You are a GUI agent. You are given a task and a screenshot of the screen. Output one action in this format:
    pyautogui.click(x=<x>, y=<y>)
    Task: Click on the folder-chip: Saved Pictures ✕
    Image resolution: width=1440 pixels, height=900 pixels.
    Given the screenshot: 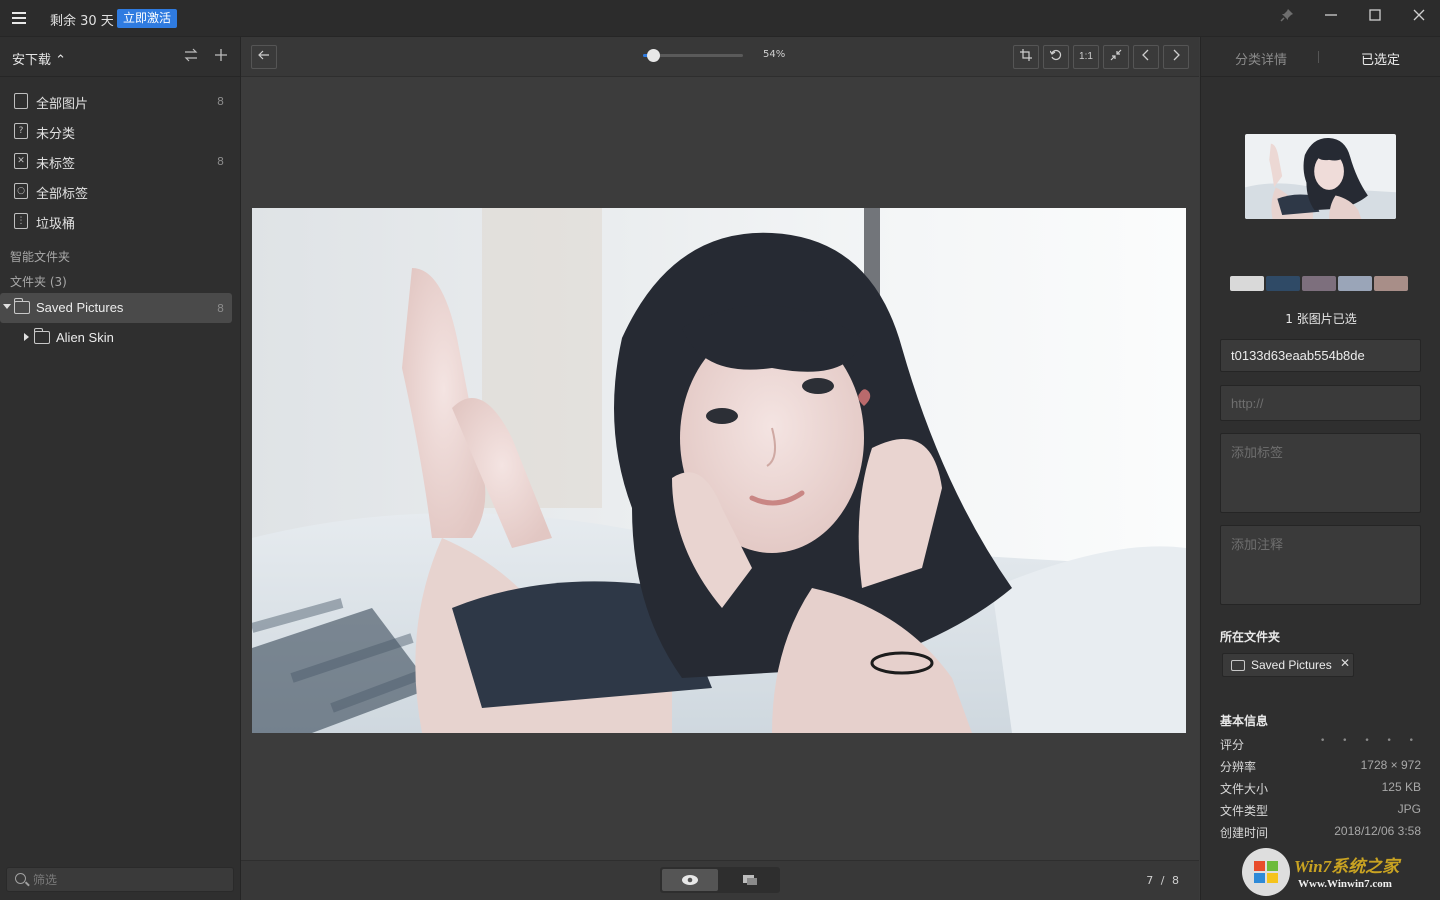 What is the action you would take?
    pyautogui.click(x=1288, y=665)
    